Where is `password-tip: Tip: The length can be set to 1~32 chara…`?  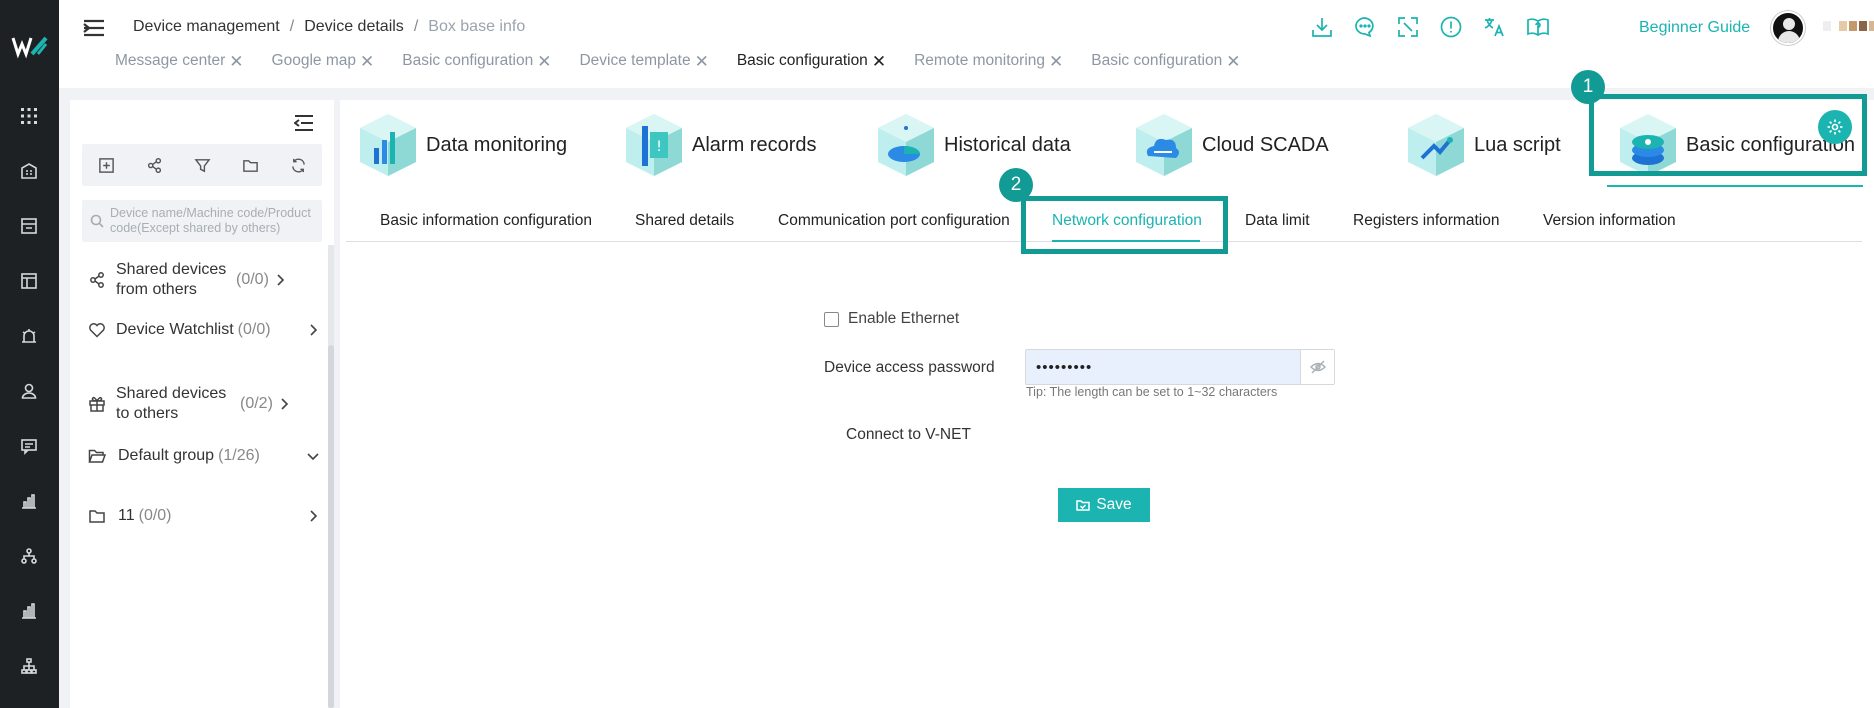
password-tip: Tip: The length can be set to 1~32 chara… is located at coordinates (1152, 392).